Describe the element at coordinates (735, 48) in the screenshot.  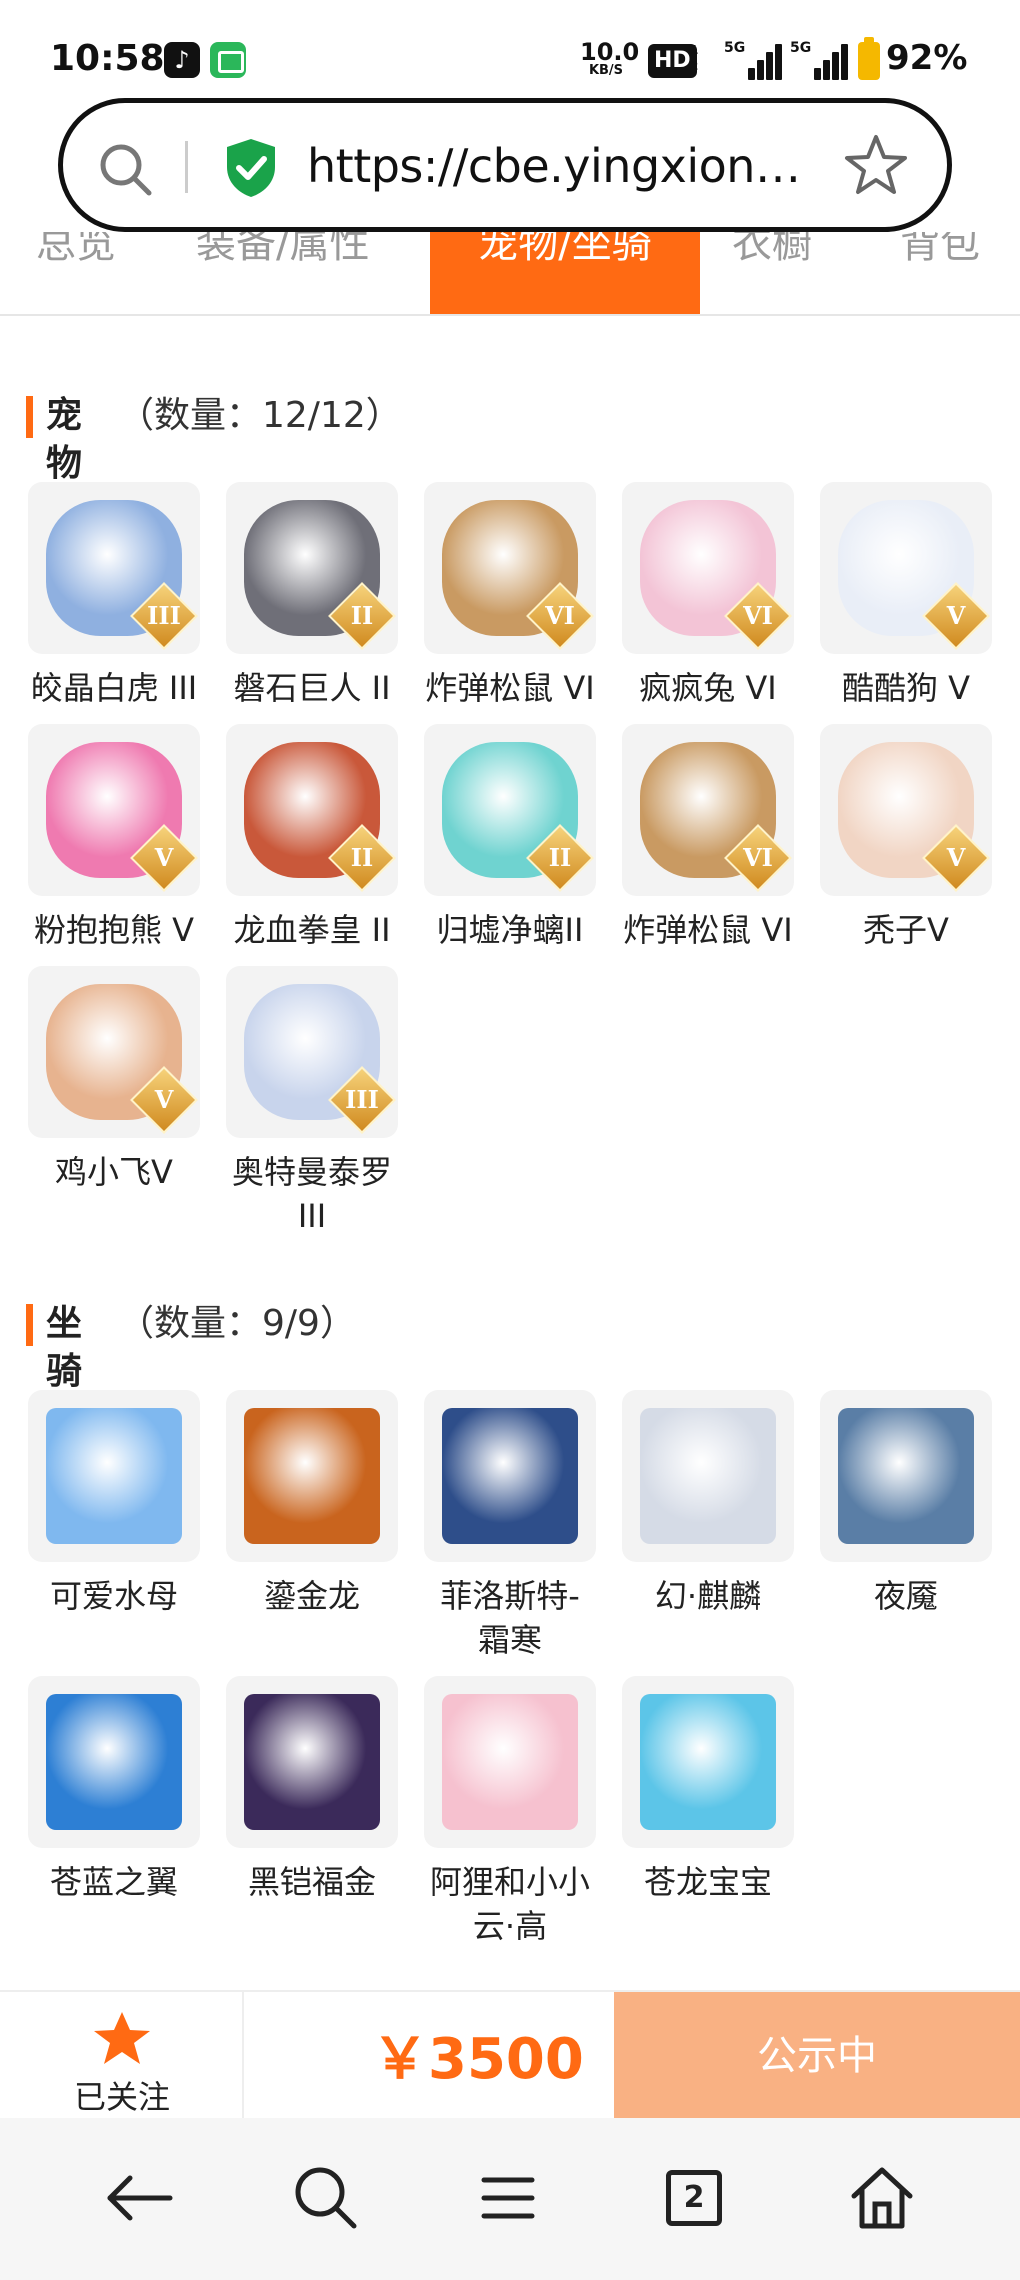
I see `signal-1-label: 5G` at that location.